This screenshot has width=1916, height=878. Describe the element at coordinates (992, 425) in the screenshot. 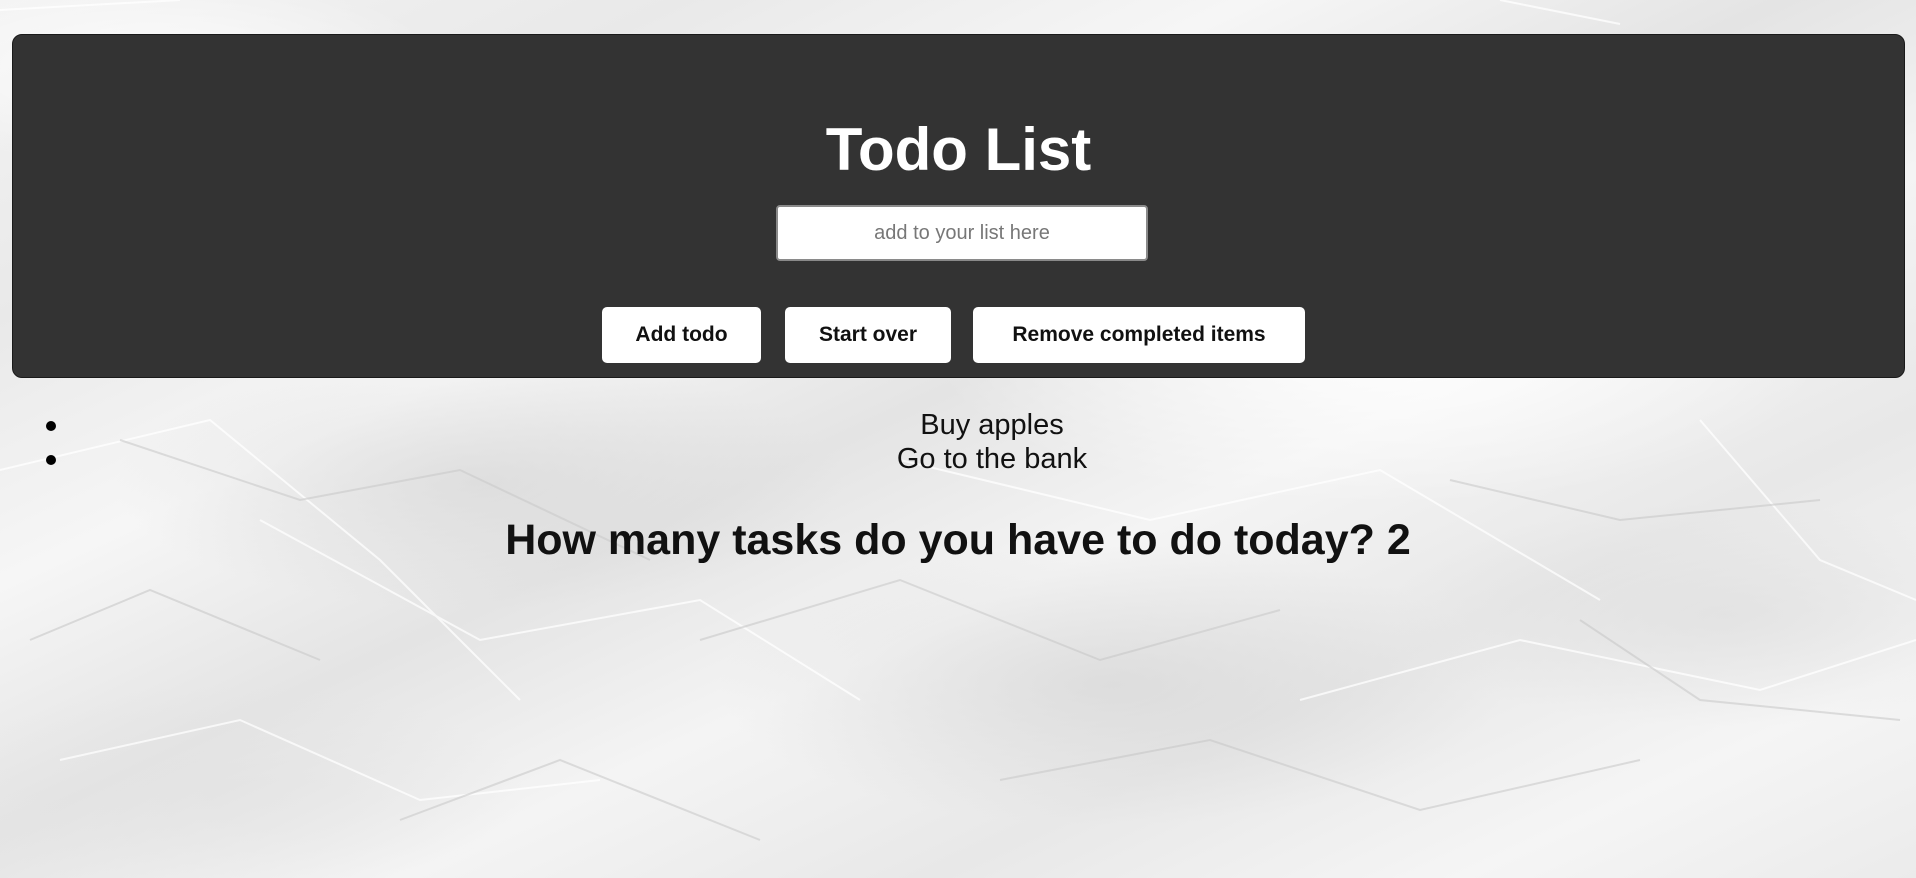

I see `todo-item-text: Buy apples` at that location.